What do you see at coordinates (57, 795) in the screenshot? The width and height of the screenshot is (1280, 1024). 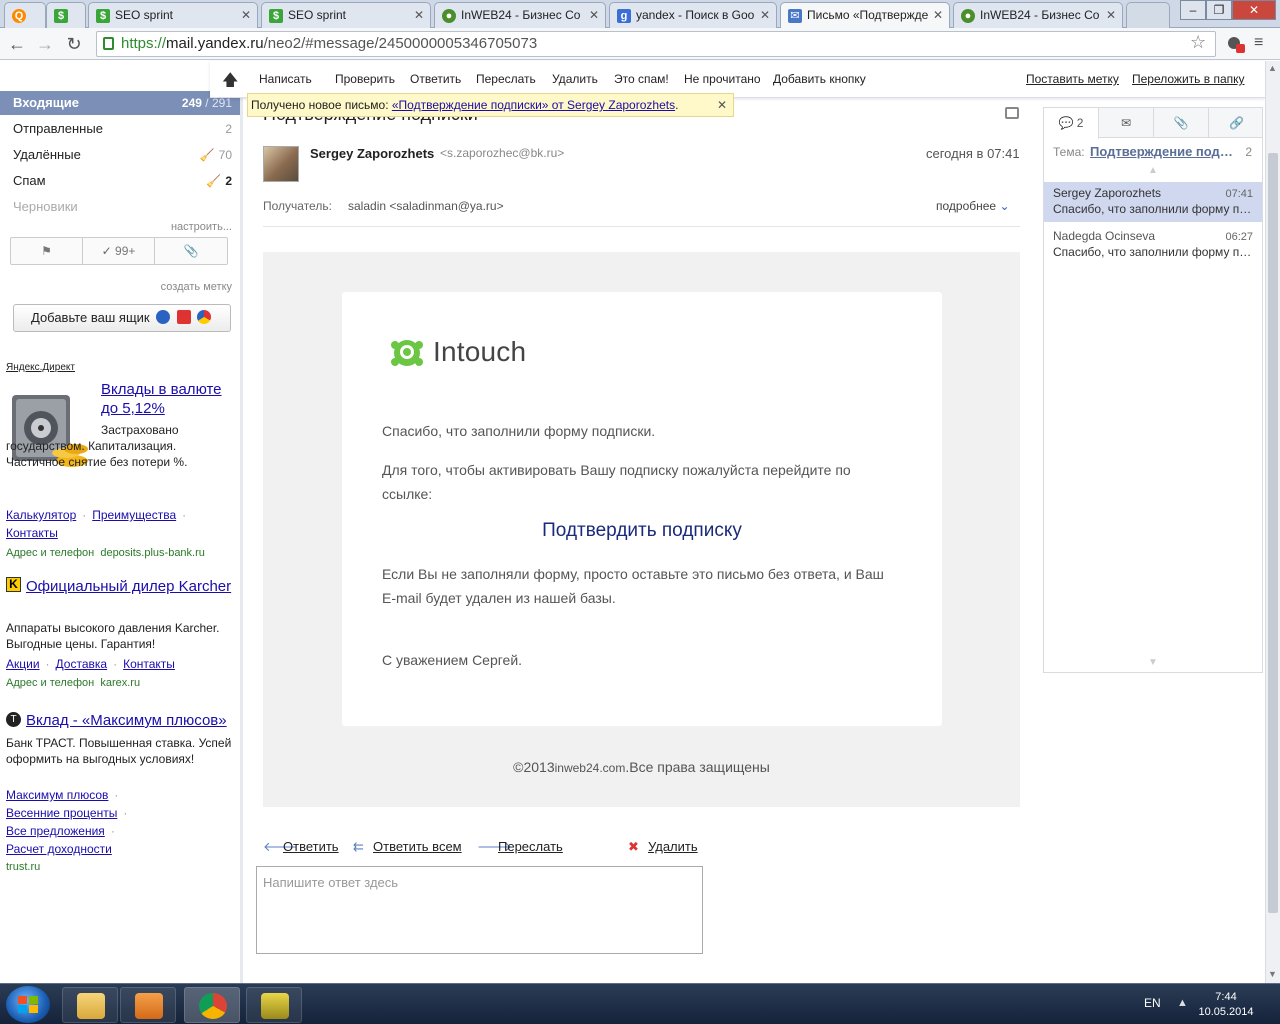 I see `ad-link: Максимум плюсов` at bounding box center [57, 795].